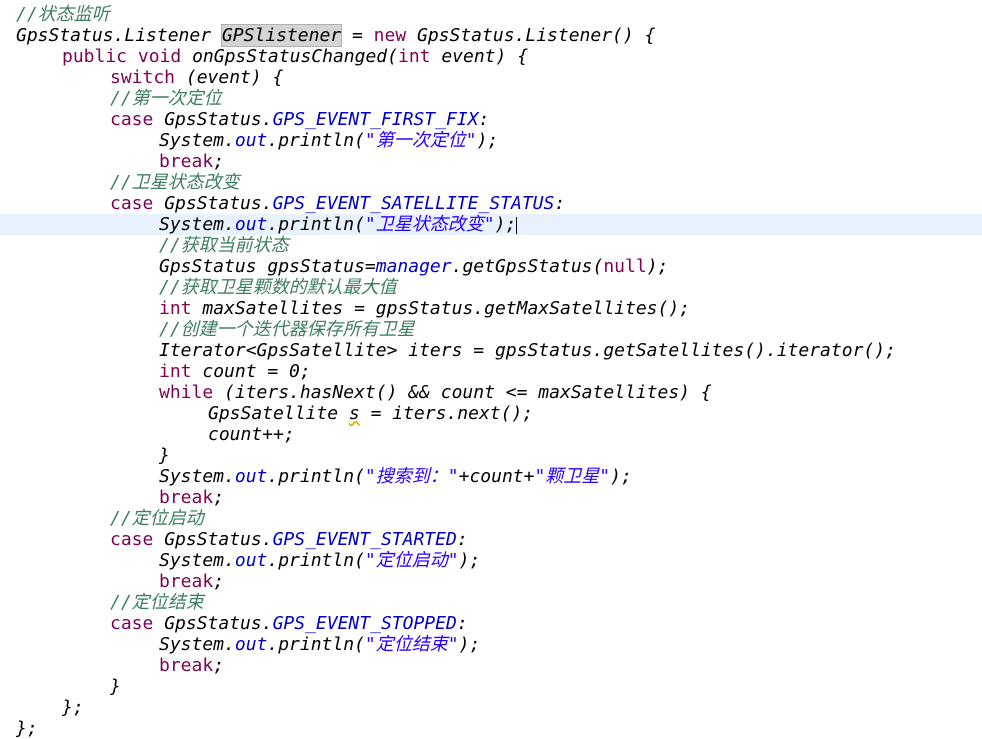 The width and height of the screenshot is (982, 739). Describe the element at coordinates (491, 245) in the screenshot. I see `code-line: //获取当前状态` at that location.